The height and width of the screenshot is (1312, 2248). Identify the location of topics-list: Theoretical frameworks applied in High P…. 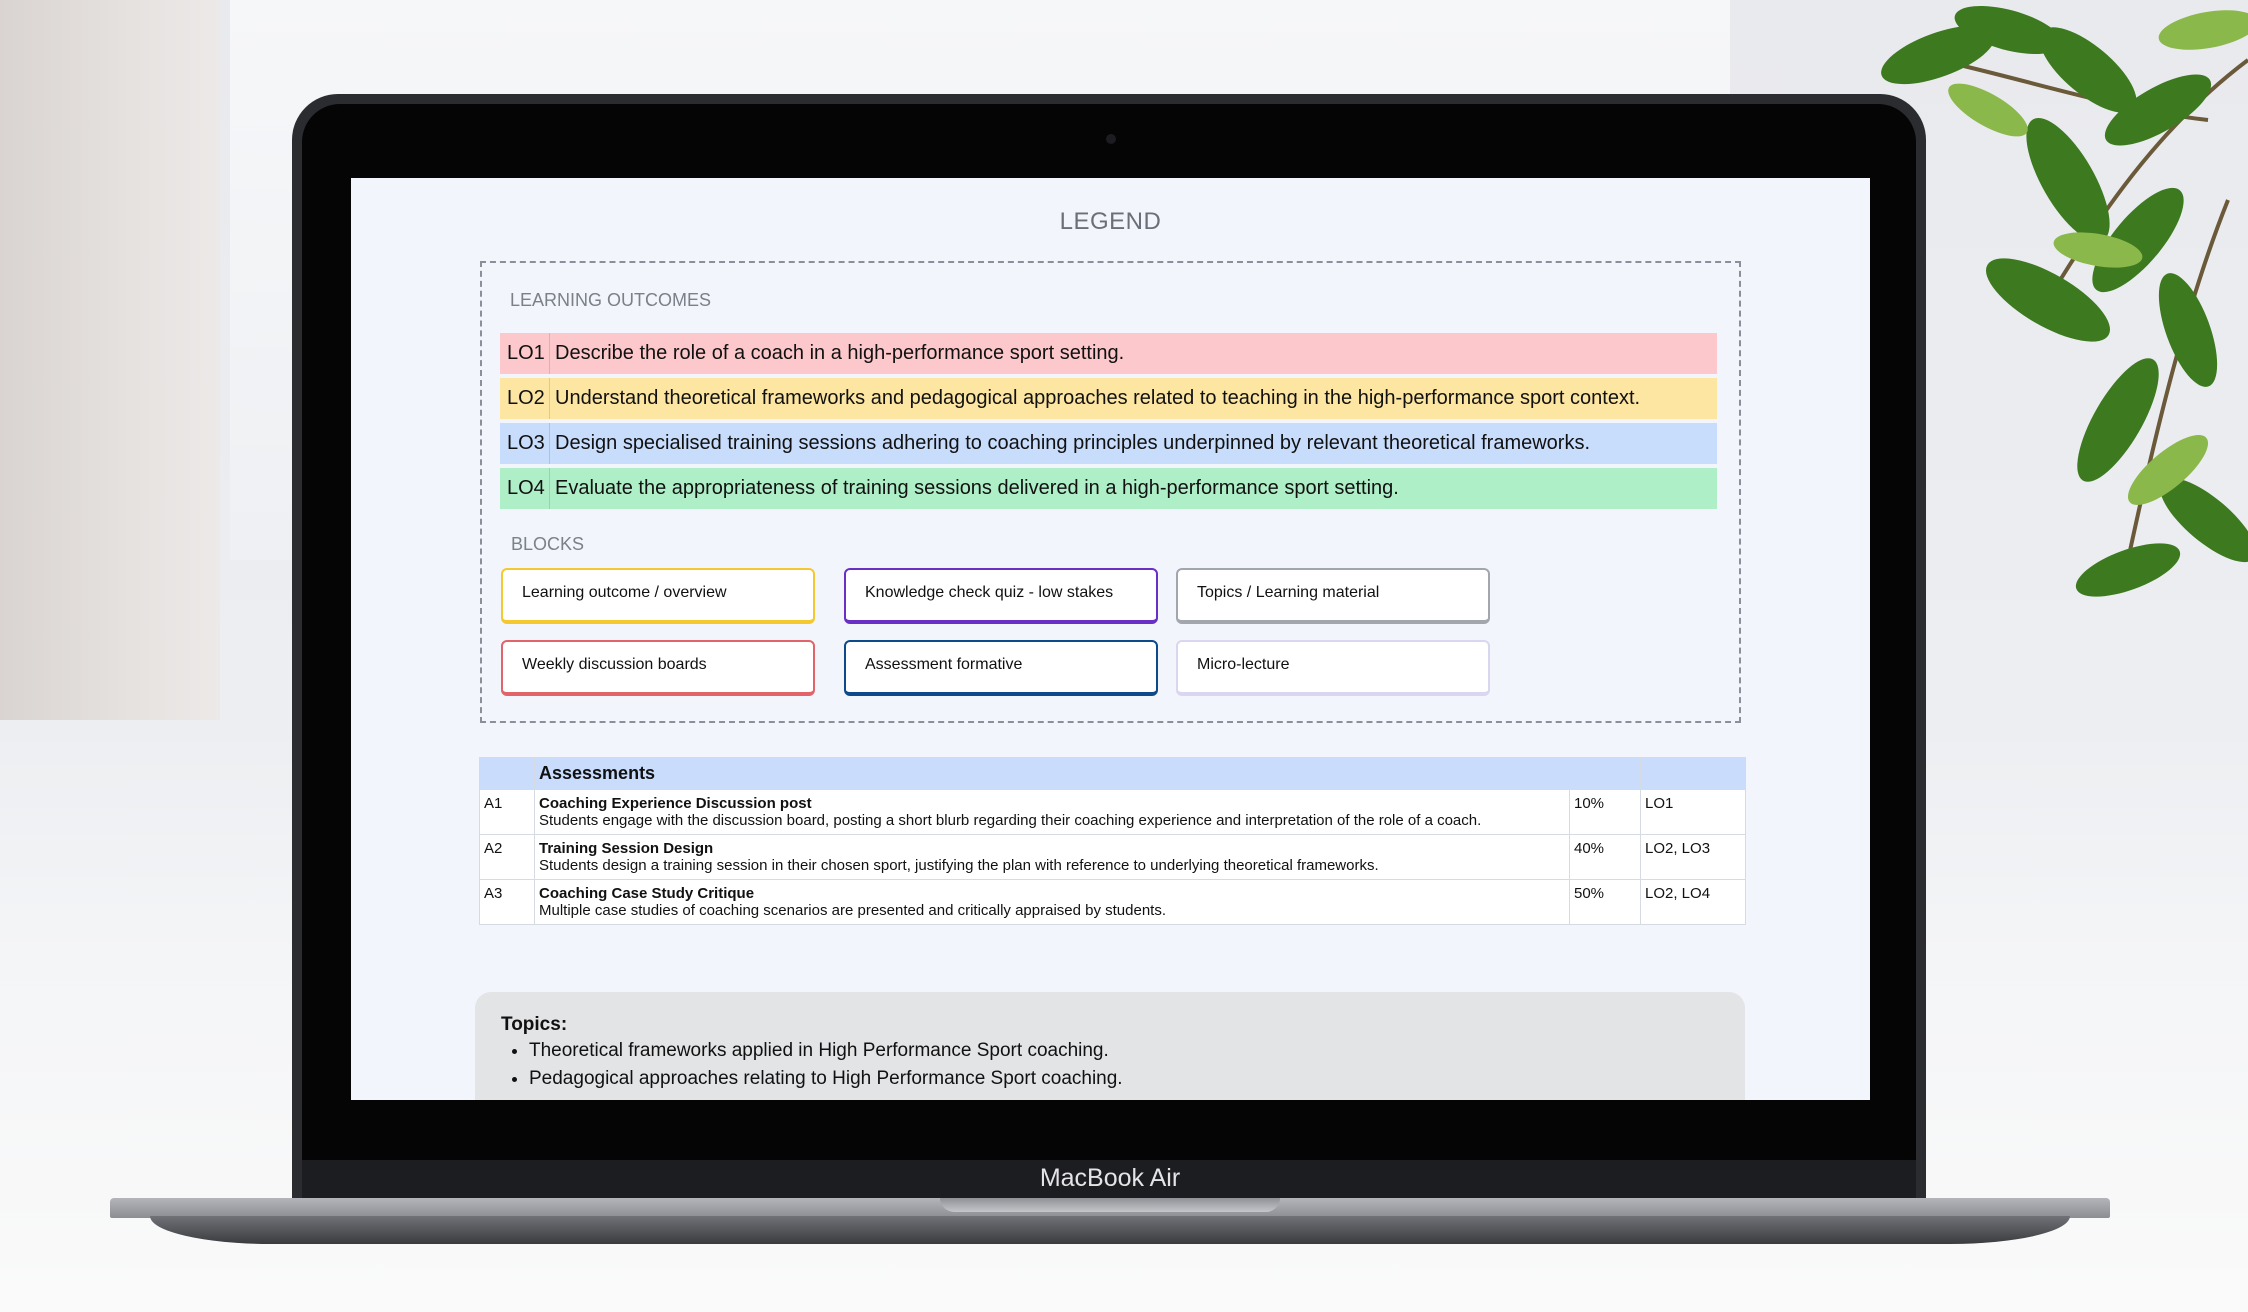
(811, 1066).